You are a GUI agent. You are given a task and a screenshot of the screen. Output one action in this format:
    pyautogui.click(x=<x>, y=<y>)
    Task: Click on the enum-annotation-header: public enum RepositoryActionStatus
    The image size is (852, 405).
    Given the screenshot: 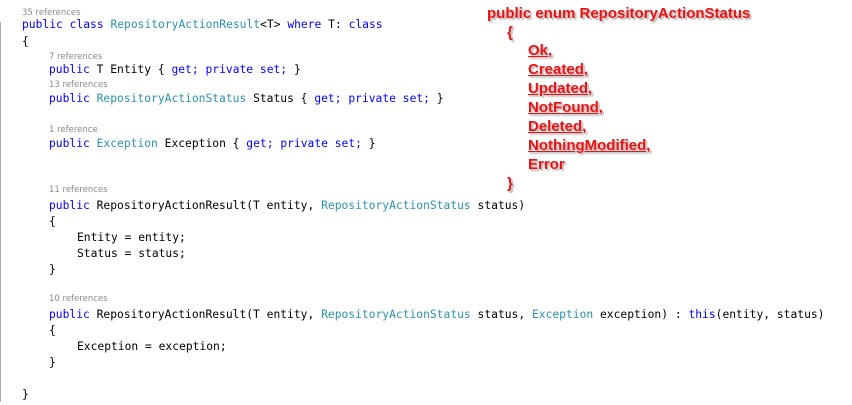 What is the action you would take?
    pyautogui.click(x=619, y=13)
    